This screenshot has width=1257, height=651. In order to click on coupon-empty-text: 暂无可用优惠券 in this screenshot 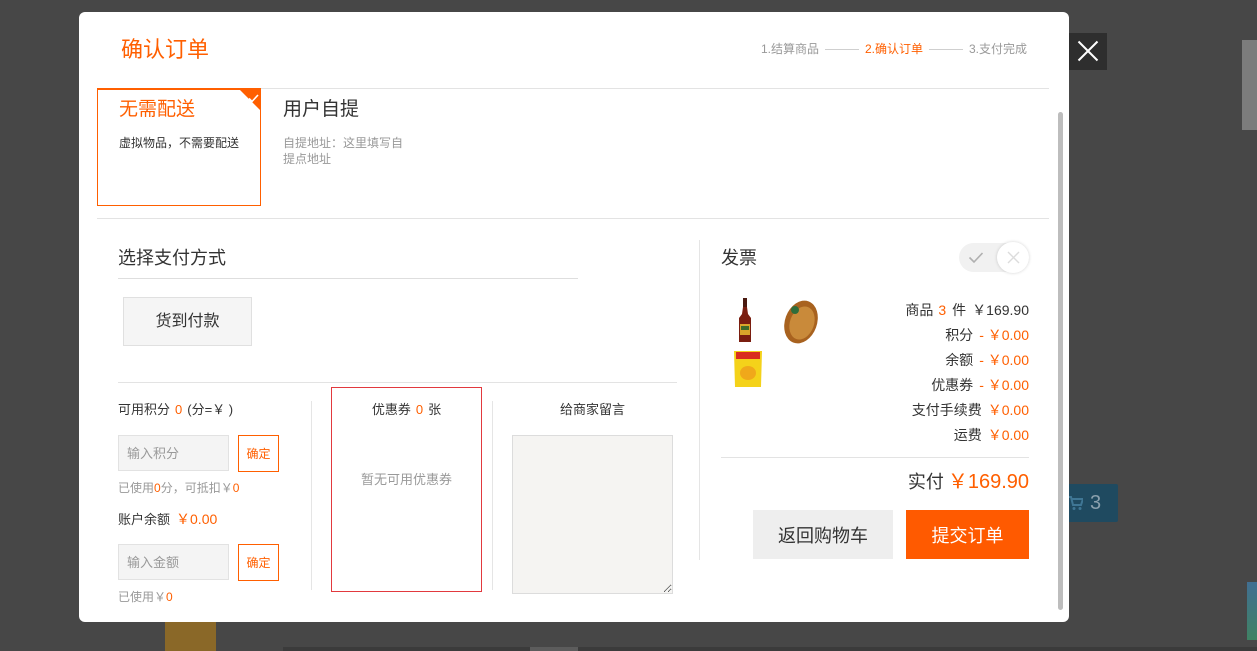, I will do `click(406, 479)`.